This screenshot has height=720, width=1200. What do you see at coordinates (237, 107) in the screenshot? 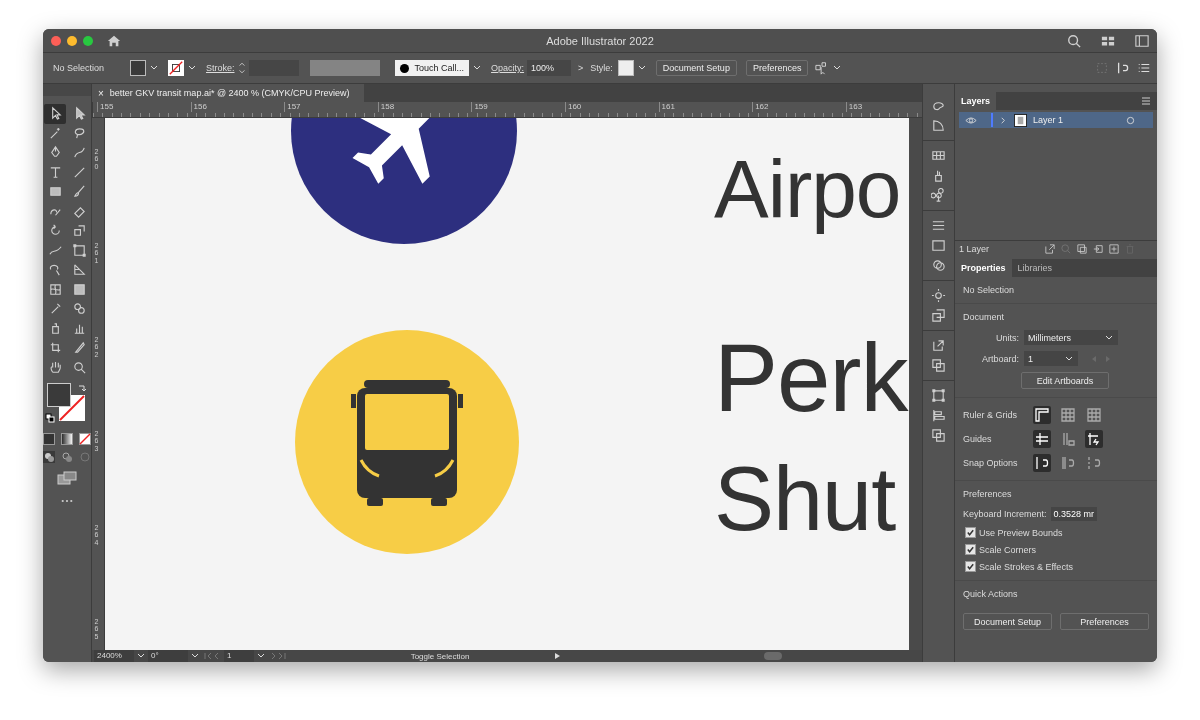
I see `ruler-number: 156` at bounding box center [237, 107].